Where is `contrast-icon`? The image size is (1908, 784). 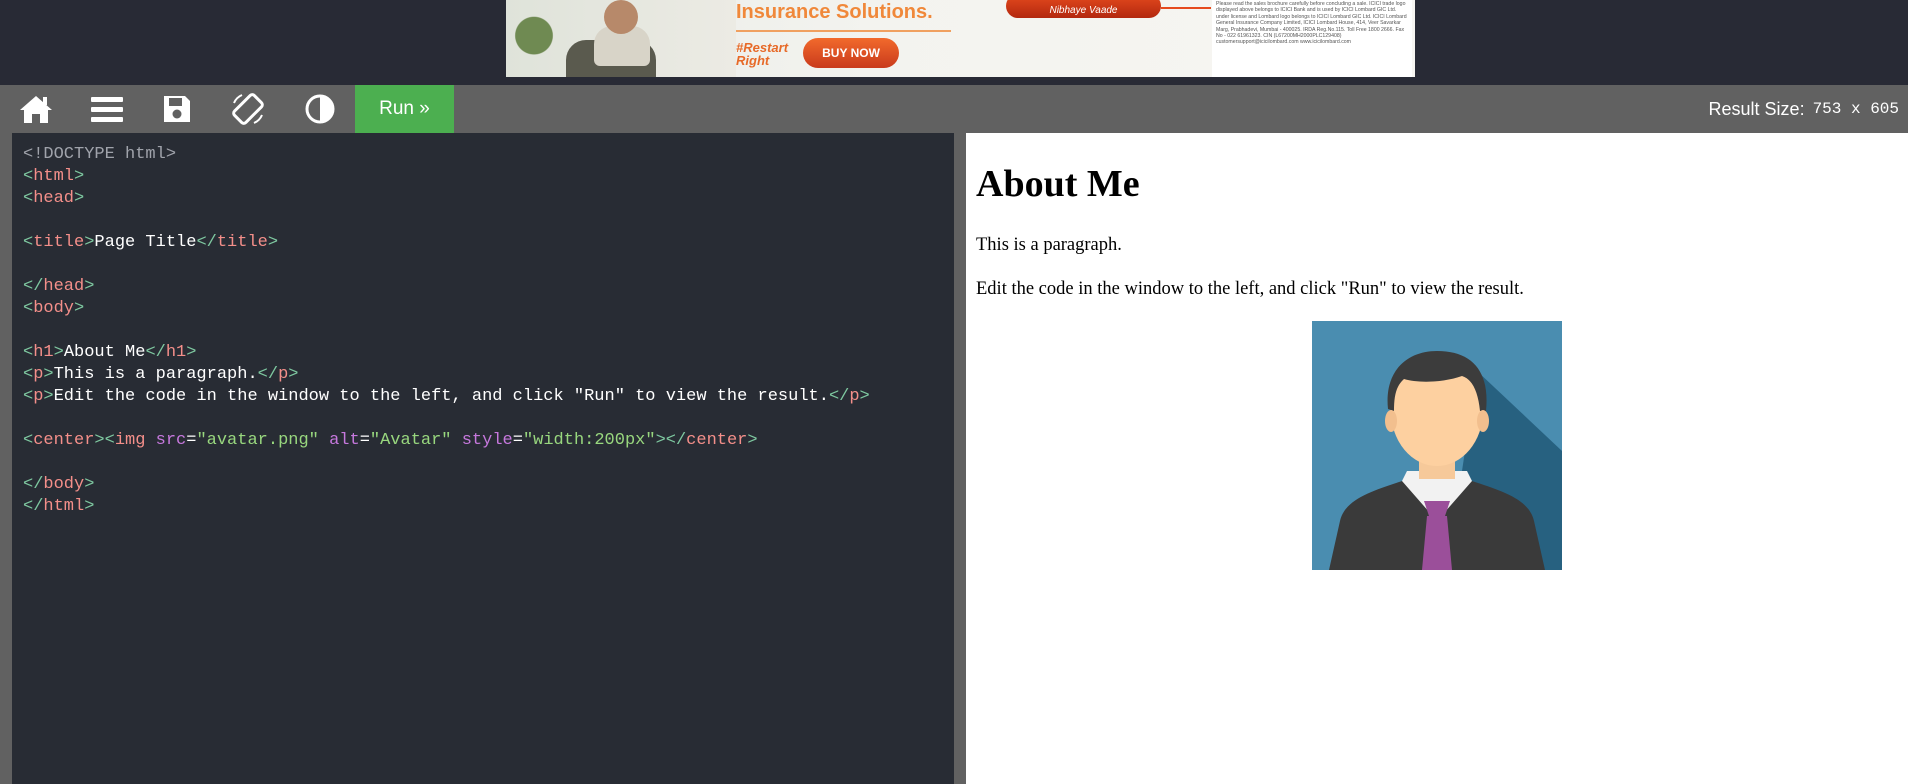 contrast-icon is located at coordinates (320, 109).